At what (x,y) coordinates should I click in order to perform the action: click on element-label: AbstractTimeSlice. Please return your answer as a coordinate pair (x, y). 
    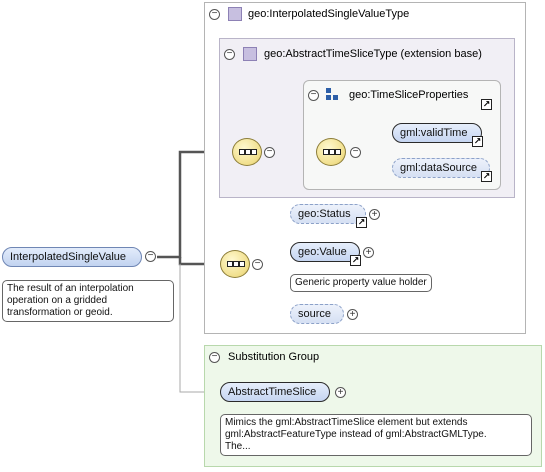
    Looking at the image, I should click on (272, 392).